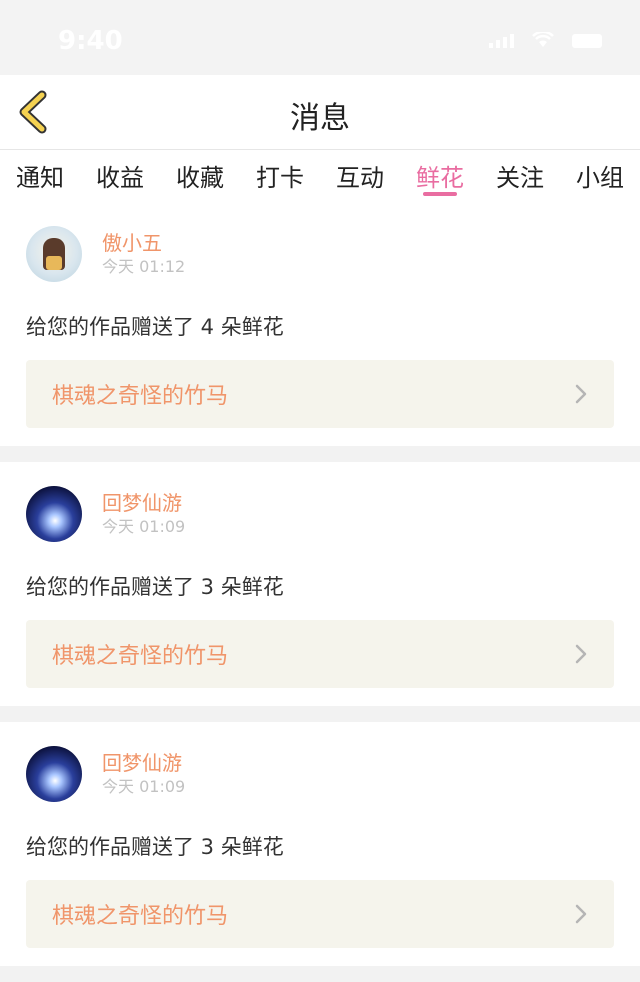 The image size is (640, 982). What do you see at coordinates (320, 254) in the screenshot?
I see `message-header: 傲小五 今天 01:12` at bounding box center [320, 254].